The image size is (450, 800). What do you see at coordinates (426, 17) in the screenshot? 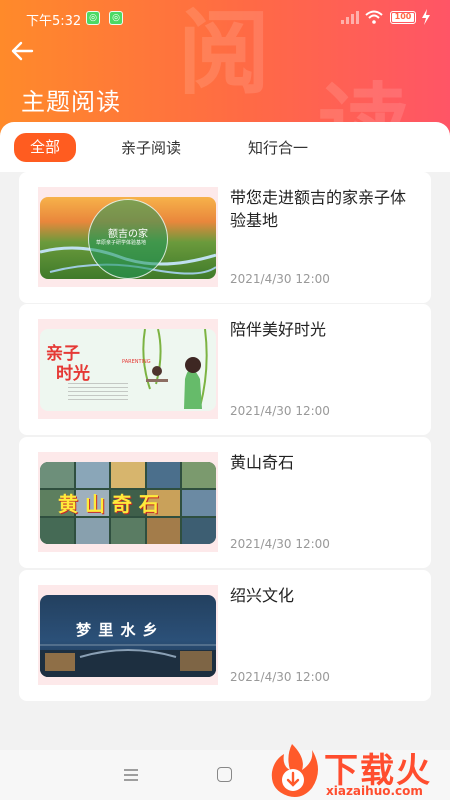
I see `charging-icon` at bounding box center [426, 17].